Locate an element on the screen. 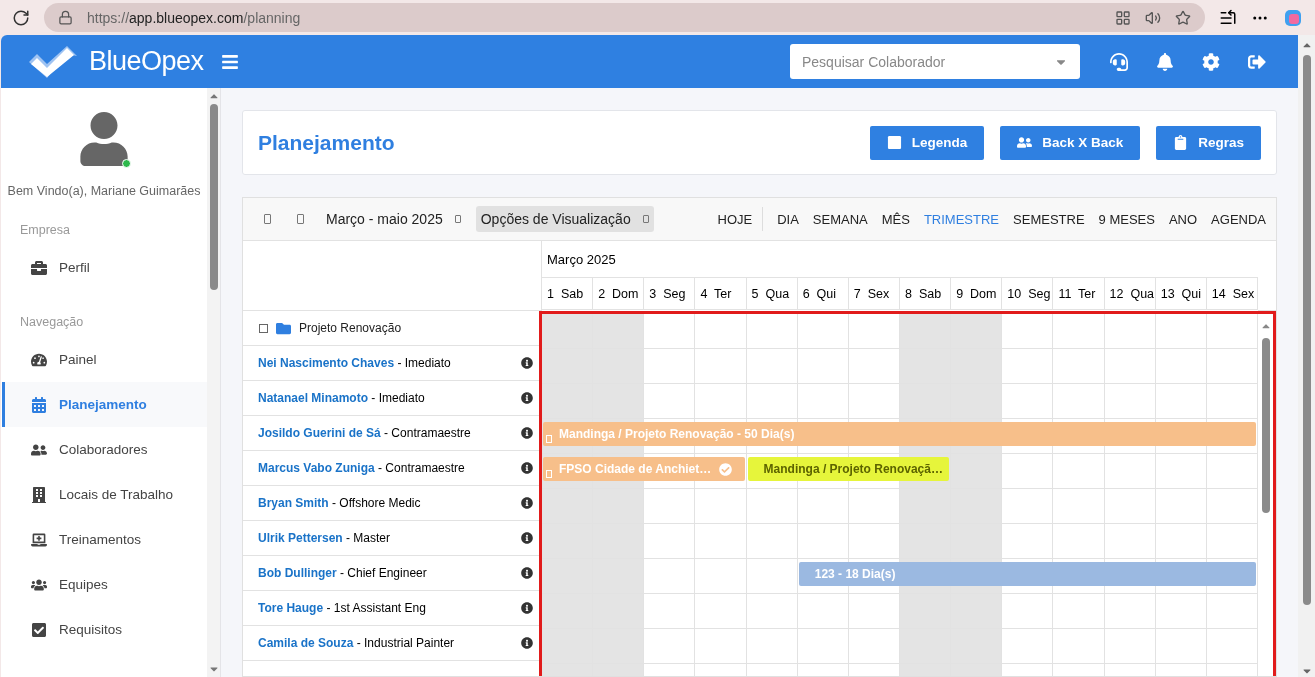 The image size is (1315, 677). favorites-icon is located at coordinates (1228, 17).